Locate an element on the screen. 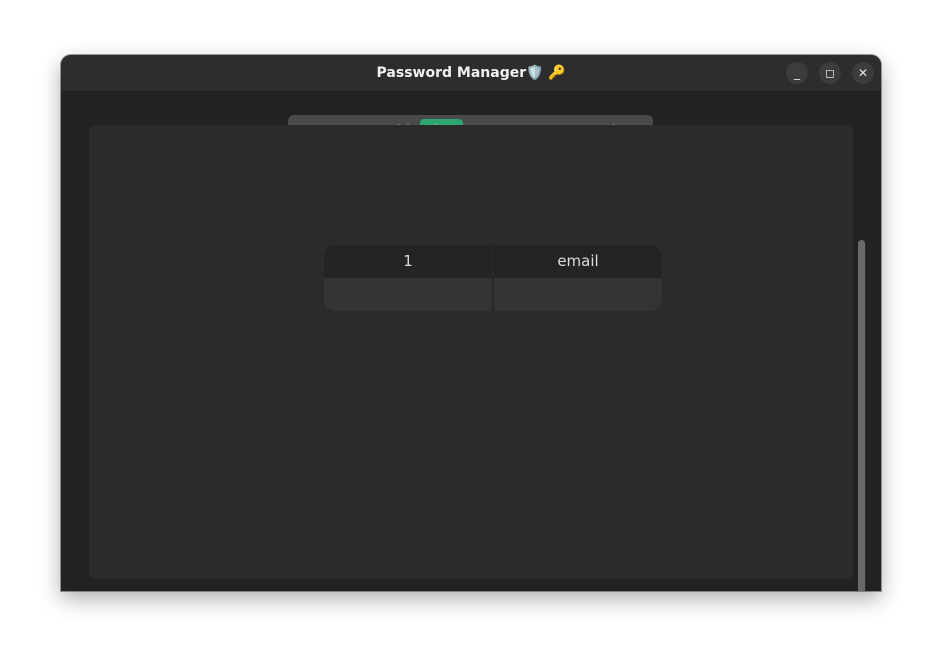 Image resolution: width=942 pixels, height=658 pixels. table-header-cell: 1 is located at coordinates (408, 261).